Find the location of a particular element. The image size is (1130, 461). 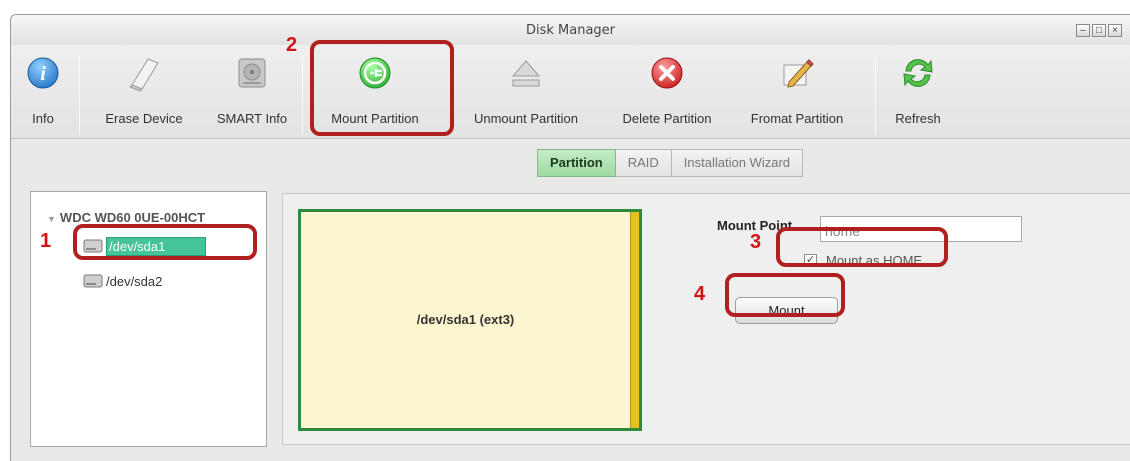

tree-item-label: /dev/sda1 is located at coordinates (156, 246).